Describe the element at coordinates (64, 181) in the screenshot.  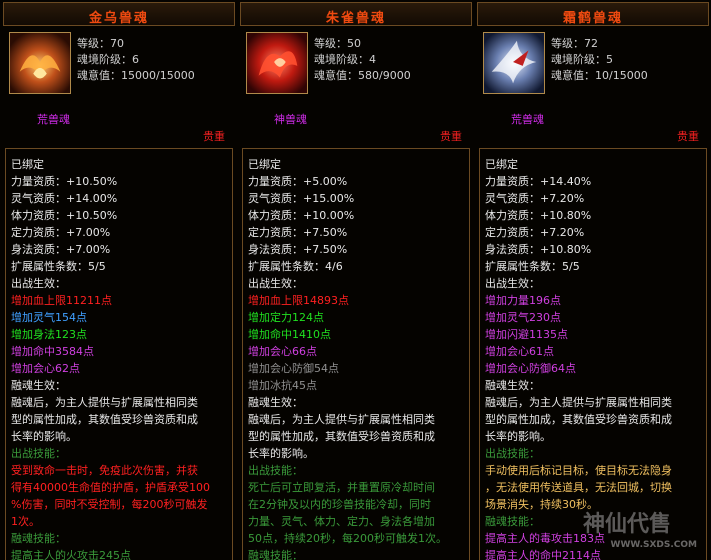
I see `attribute-line: 力量资质：+10.50%` at that location.